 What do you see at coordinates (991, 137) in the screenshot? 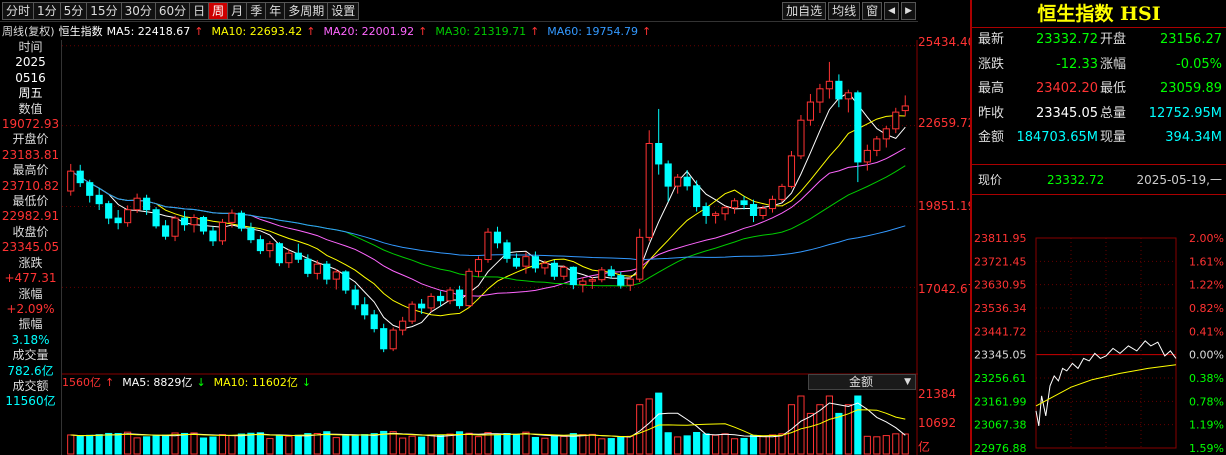
I see `quote-label: 金额` at bounding box center [991, 137].